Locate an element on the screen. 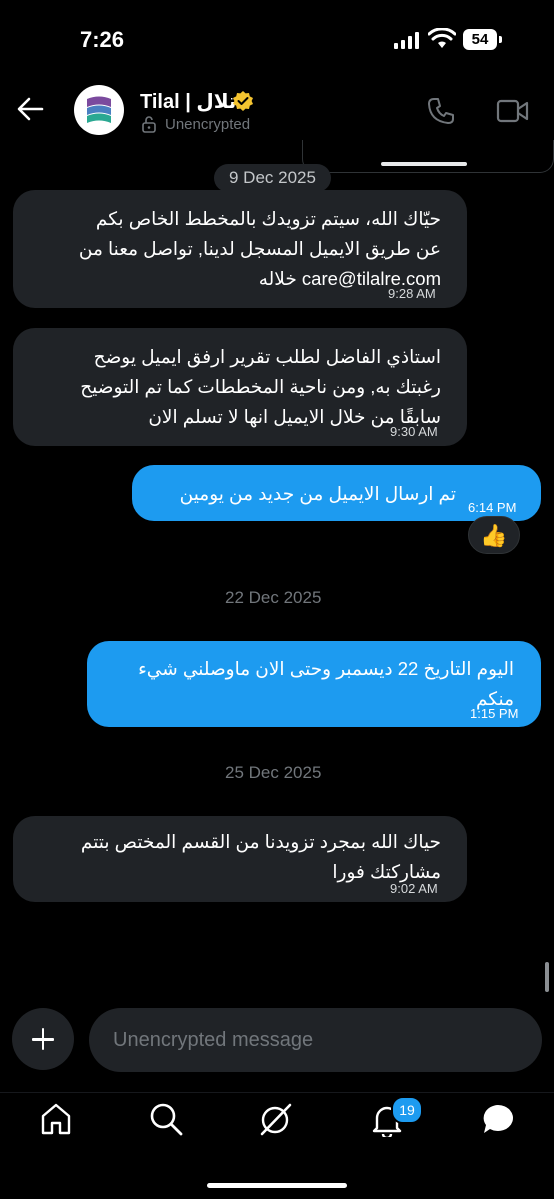  conversation-header: Tilal | تلال Unencrypted is located at coordinates (277, 112).